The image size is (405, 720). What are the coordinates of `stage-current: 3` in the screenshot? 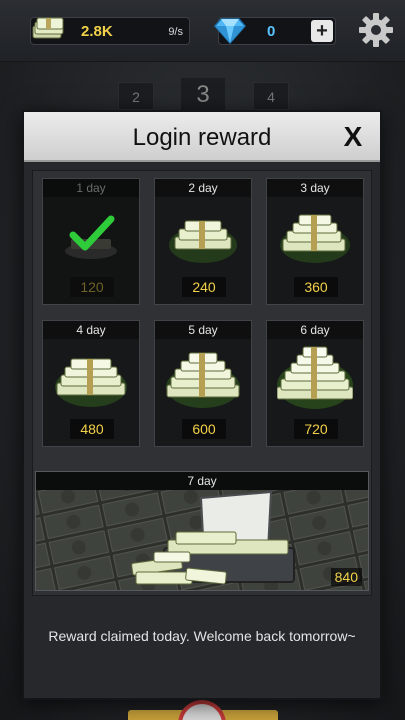 It's located at (203, 95).